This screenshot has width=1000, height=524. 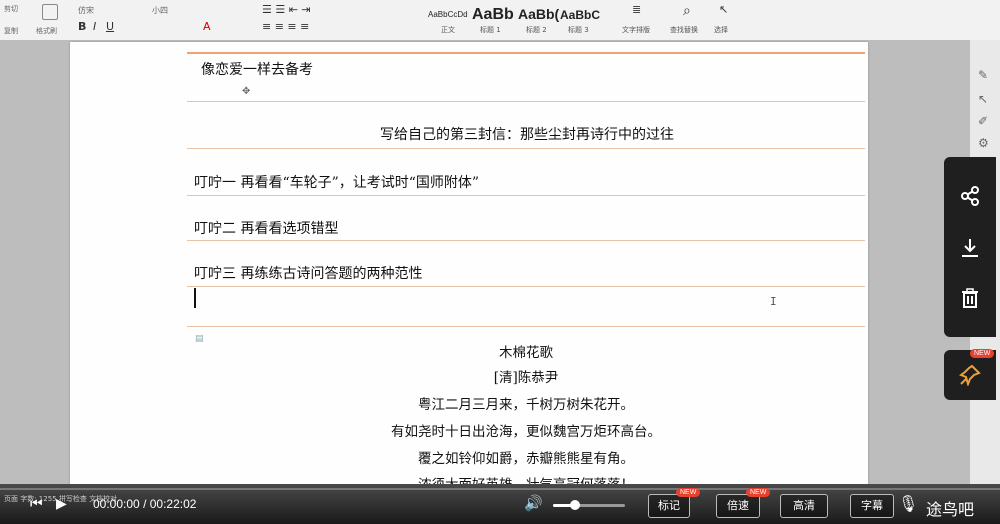 What do you see at coordinates (46, 31) in the screenshot?
I see `format-painter-label: 格式刷` at bounding box center [46, 31].